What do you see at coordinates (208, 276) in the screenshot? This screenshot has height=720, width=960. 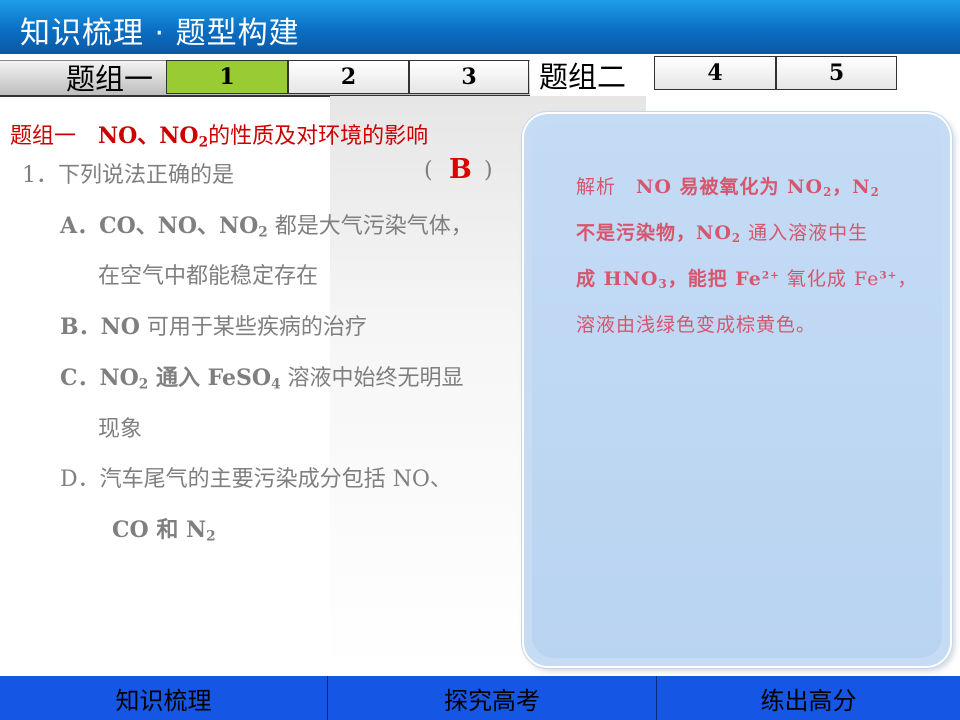 I see `option-a-cont: 在空气中都能稳定存在` at bounding box center [208, 276].